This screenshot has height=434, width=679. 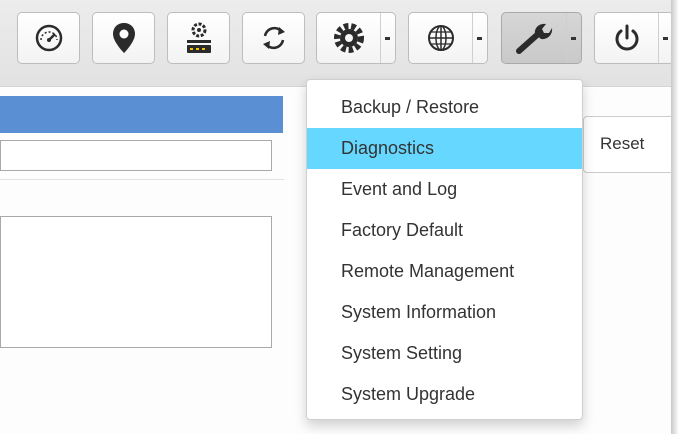 I want to click on gear-icon, so click(x=349, y=38).